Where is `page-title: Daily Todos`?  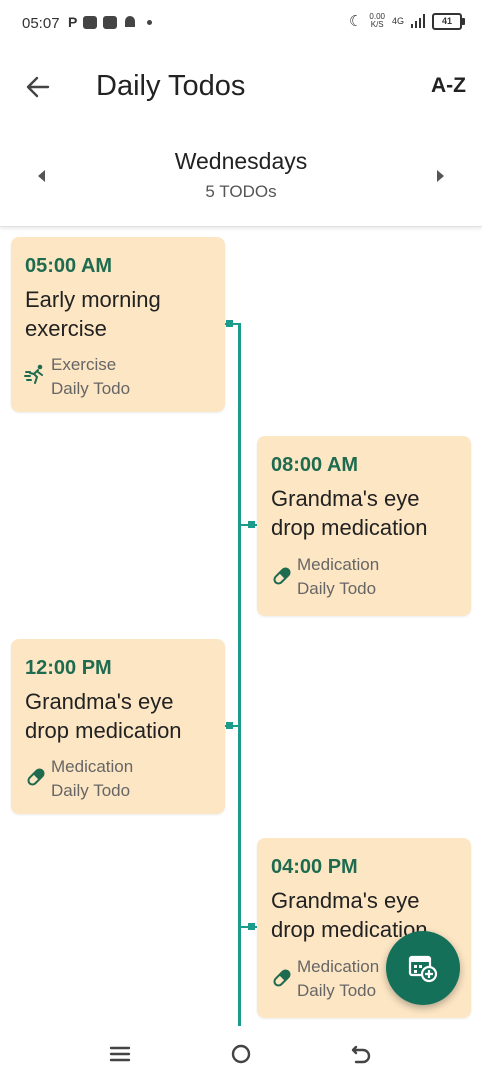
page-title: Daily Todos is located at coordinates (171, 86).